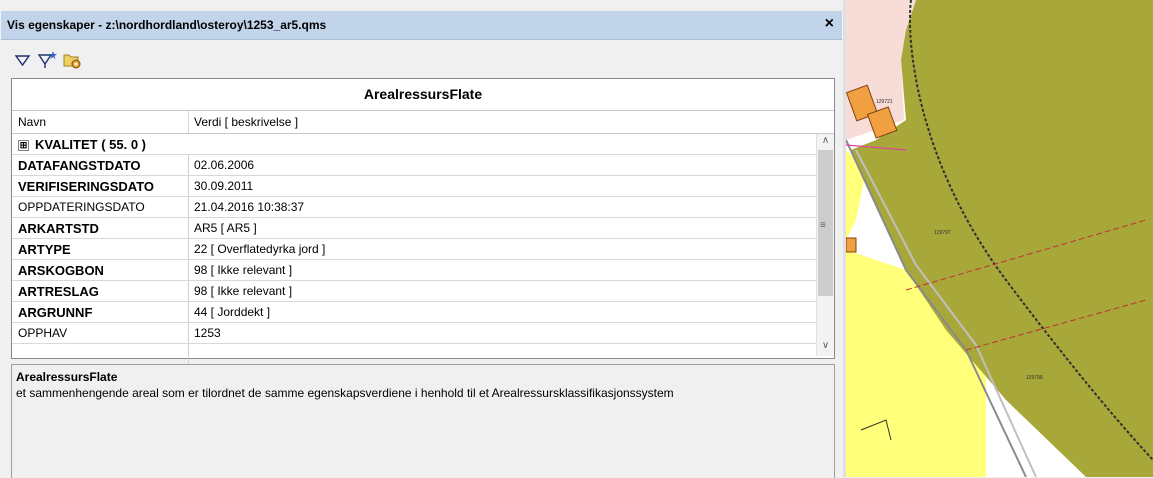  Describe the element at coordinates (825, 245) in the screenshot. I see `vertical-scrollbar: ∧ ≡ ∨` at that location.